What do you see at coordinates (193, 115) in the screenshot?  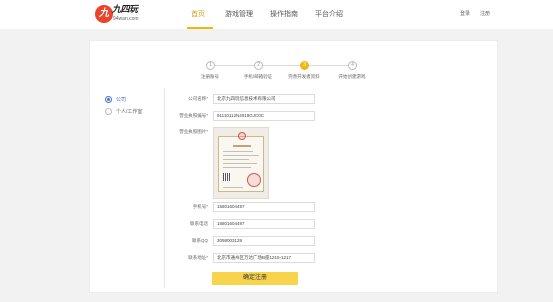 I see `license-number-label: 营业执照编号*` at bounding box center [193, 115].